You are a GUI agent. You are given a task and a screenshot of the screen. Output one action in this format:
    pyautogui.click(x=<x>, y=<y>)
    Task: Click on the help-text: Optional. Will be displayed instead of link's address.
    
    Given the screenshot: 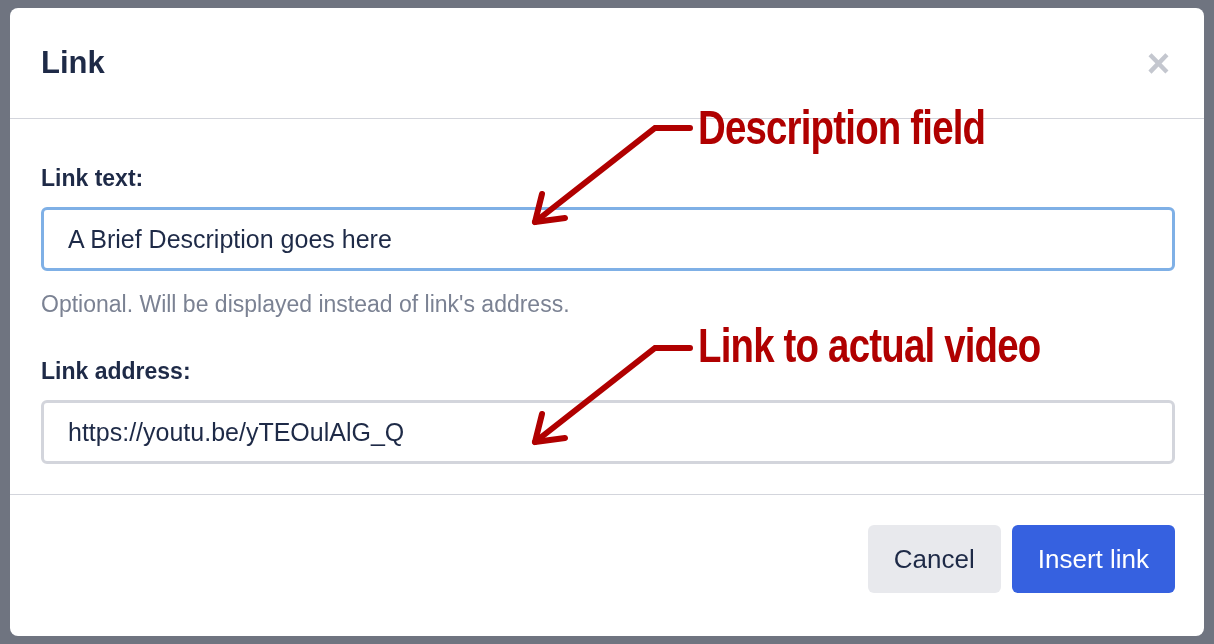 What is the action you would take?
    pyautogui.click(x=306, y=304)
    